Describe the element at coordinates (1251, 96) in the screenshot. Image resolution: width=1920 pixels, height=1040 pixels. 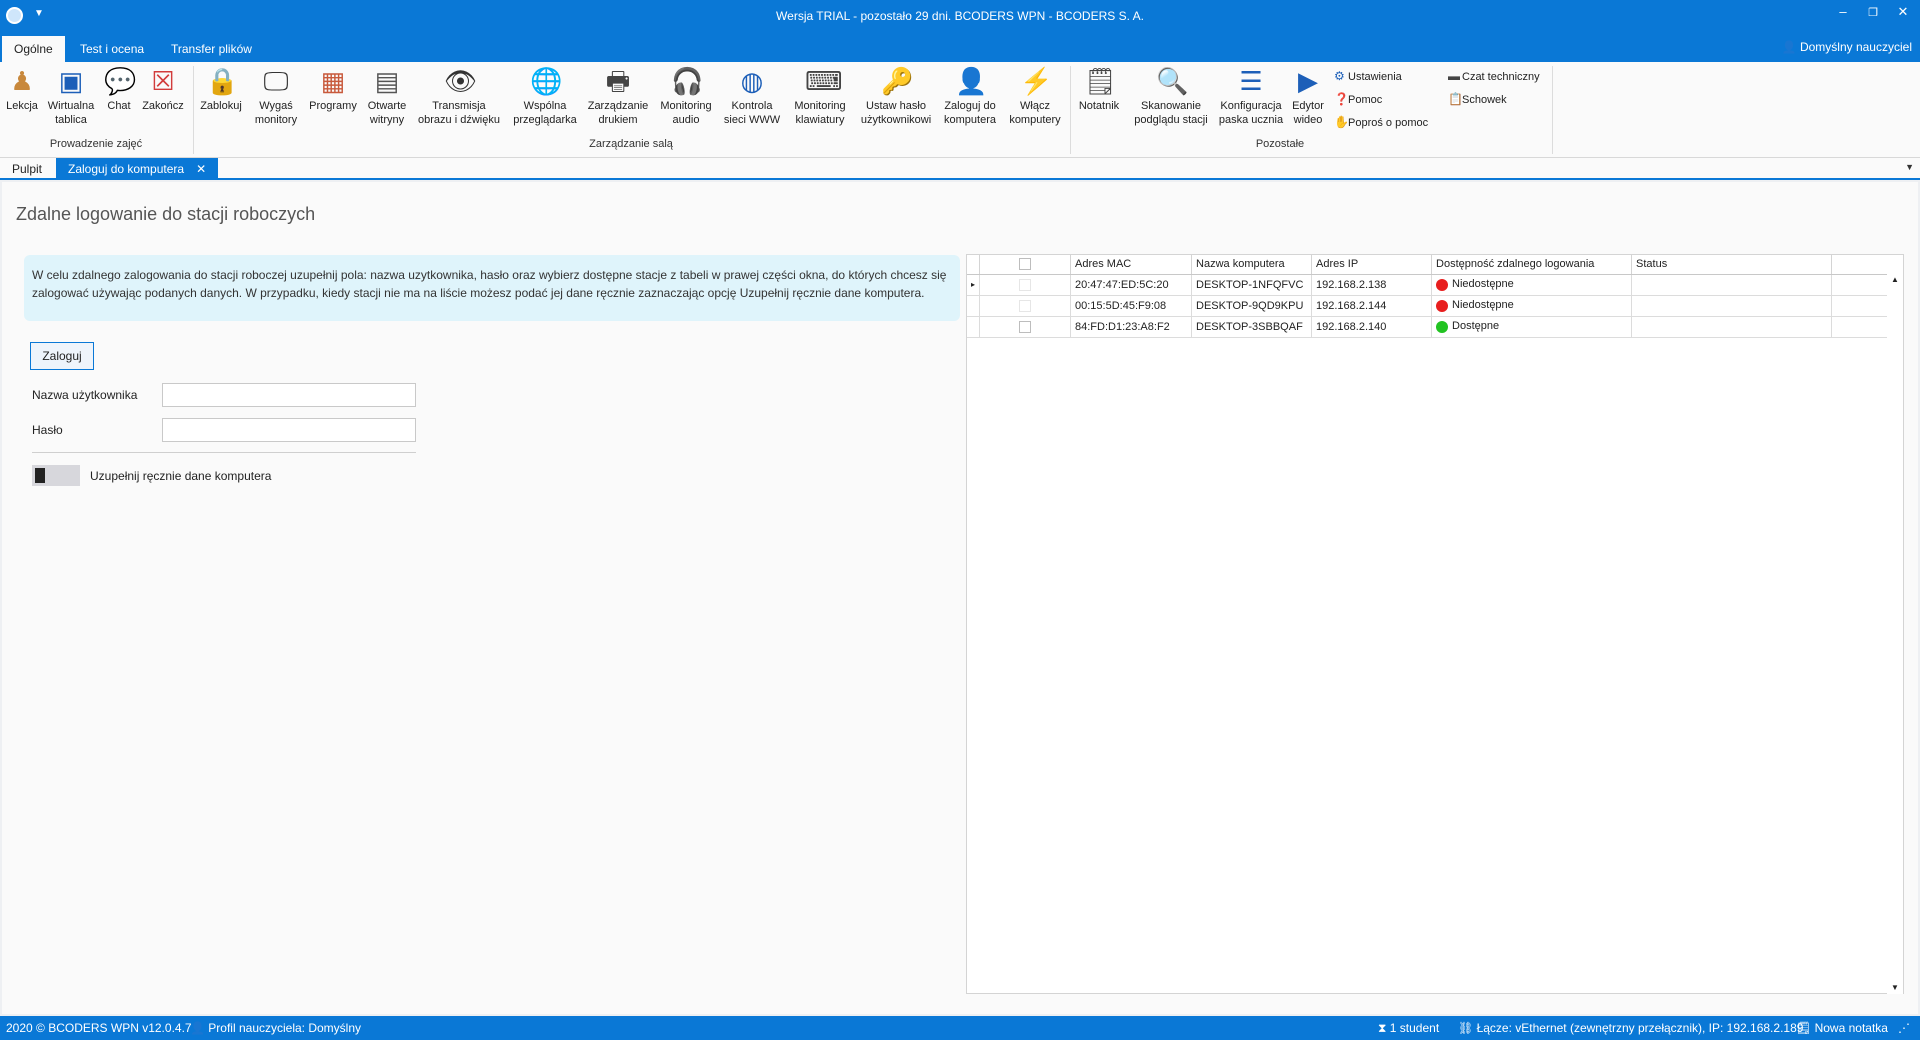
I see `konfiguracja-paska-button: ☰ Konfiguracja paska ucznia` at that location.